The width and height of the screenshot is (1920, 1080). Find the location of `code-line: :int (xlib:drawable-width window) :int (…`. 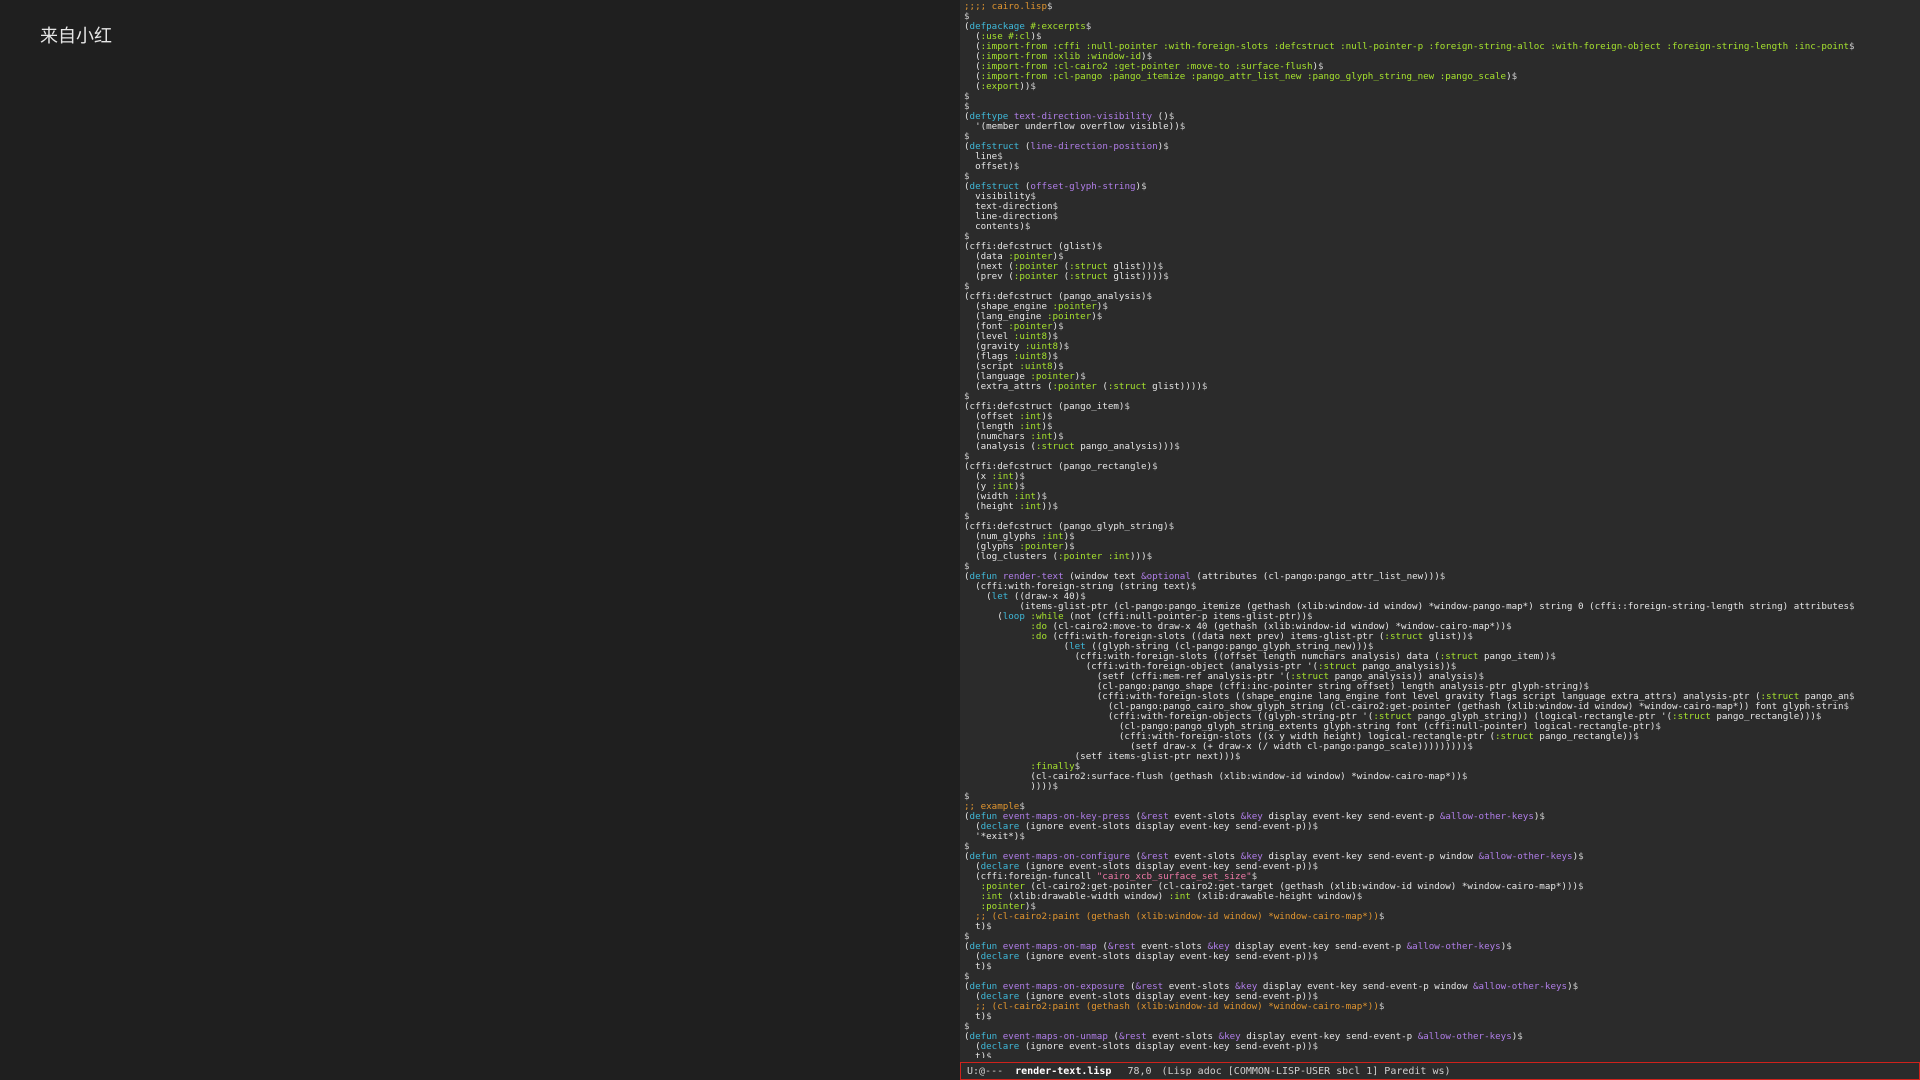

code-line: :int (xlib:drawable-width window) :int (… is located at coordinates (1442, 897).